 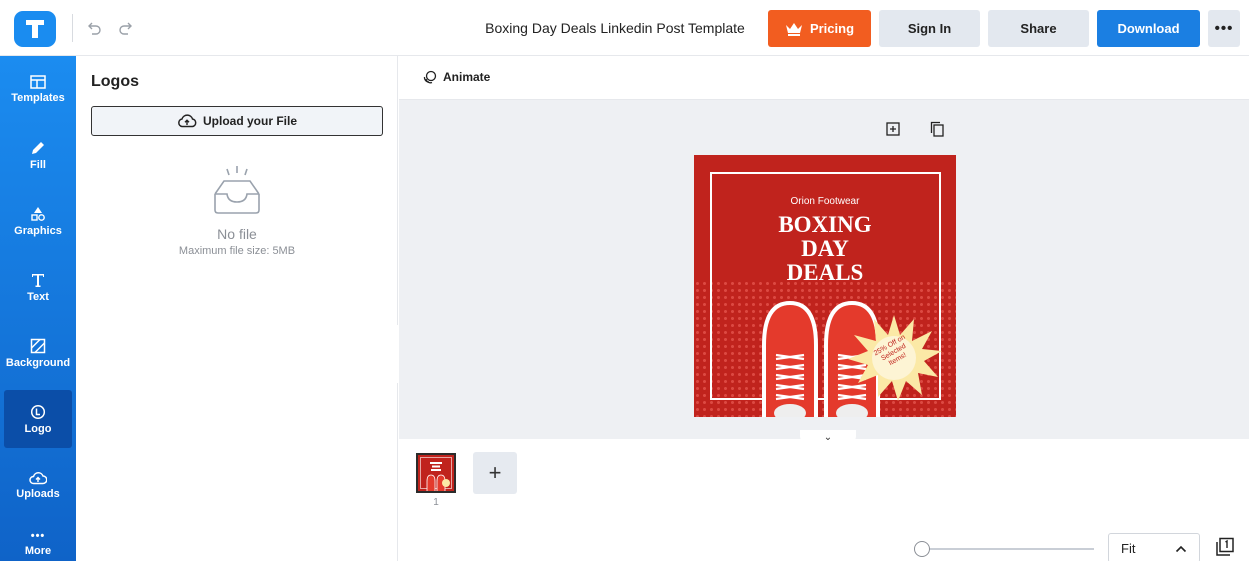 What do you see at coordinates (467, 77) in the screenshot?
I see `animate-label: Animate` at bounding box center [467, 77].